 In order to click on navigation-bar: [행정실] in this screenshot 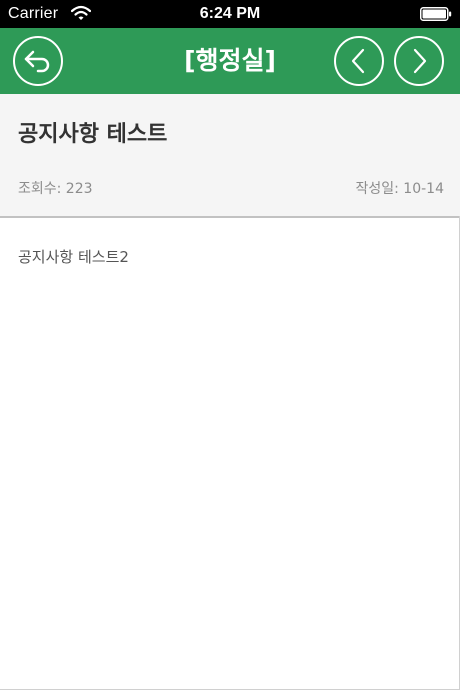, I will do `click(230, 61)`.